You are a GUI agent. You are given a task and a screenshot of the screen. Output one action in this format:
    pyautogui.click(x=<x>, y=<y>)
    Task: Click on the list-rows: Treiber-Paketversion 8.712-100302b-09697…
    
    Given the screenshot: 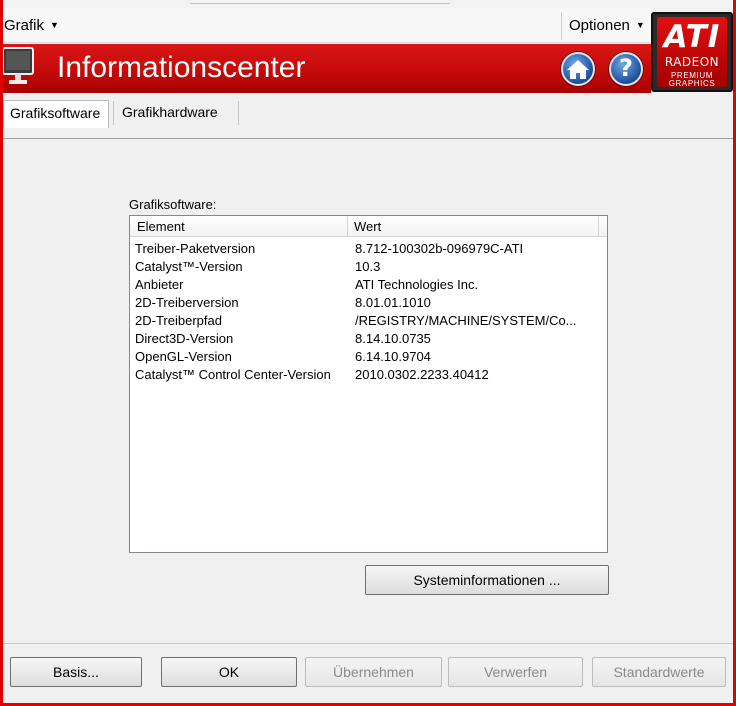 What is the action you would take?
    pyautogui.click(x=368, y=312)
    